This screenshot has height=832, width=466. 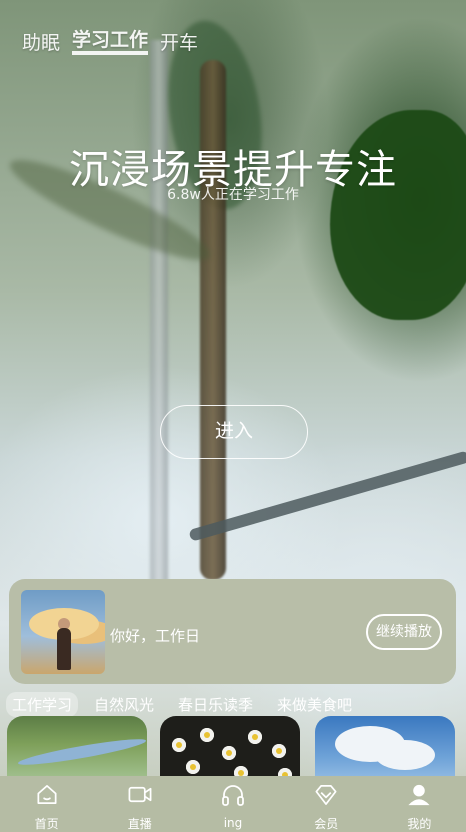 What do you see at coordinates (314, 704) in the screenshot?
I see `category-cooking: 来做美食吧` at bounding box center [314, 704].